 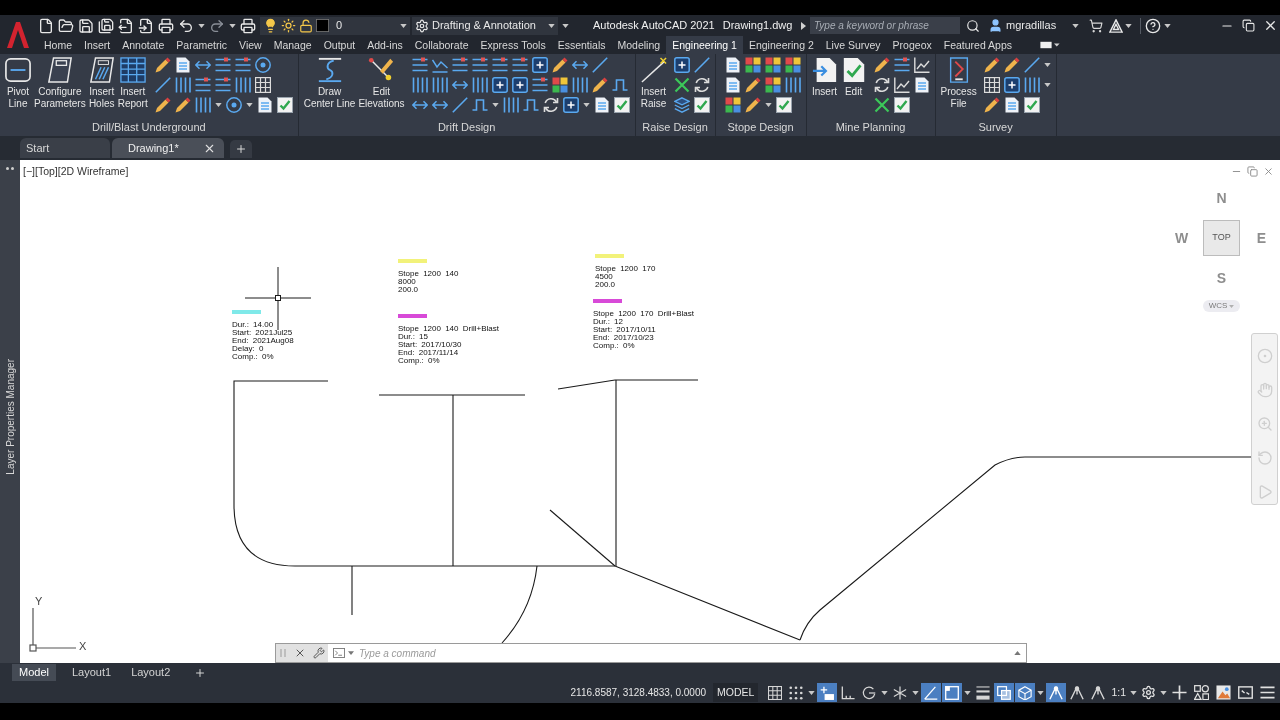 What do you see at coordinates (186, 25) in the screenshot?
I see `undo-icon` at bounding box center [186, 25].